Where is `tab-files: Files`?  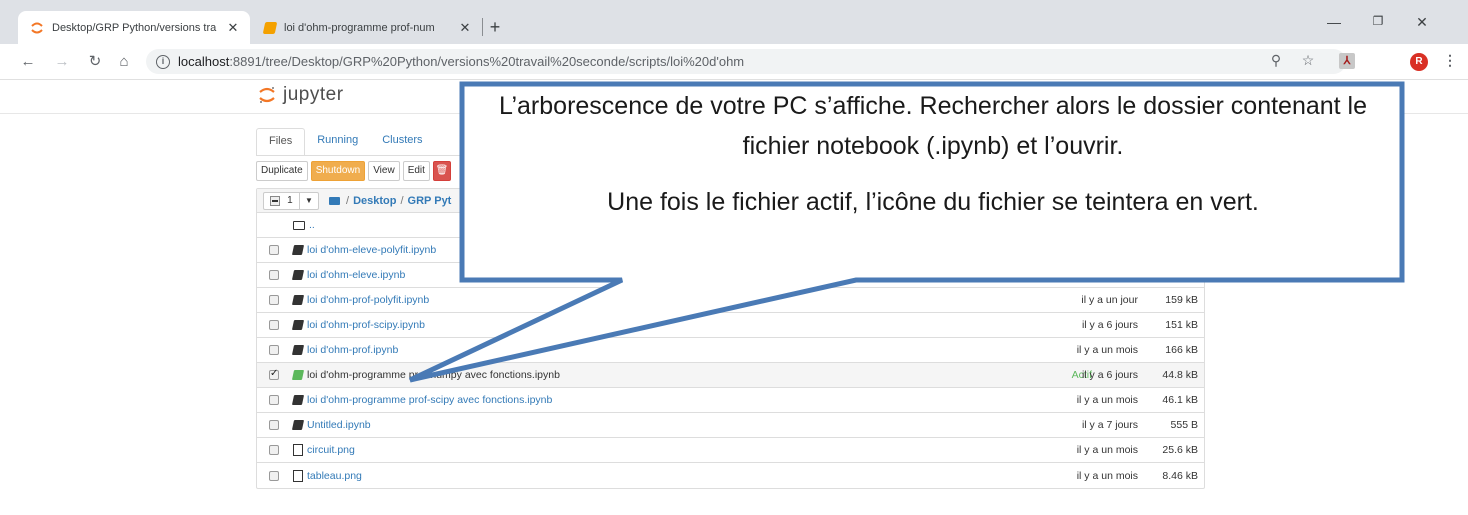
tab-files: Files is located at coordinates (281, 142).